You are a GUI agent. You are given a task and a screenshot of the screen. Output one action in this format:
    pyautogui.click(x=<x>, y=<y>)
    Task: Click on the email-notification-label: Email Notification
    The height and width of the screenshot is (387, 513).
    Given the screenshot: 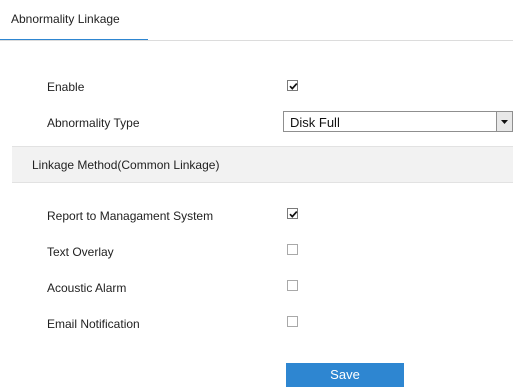 What is the action you would take?
    pyautogui.click(x=93, y=324)
    